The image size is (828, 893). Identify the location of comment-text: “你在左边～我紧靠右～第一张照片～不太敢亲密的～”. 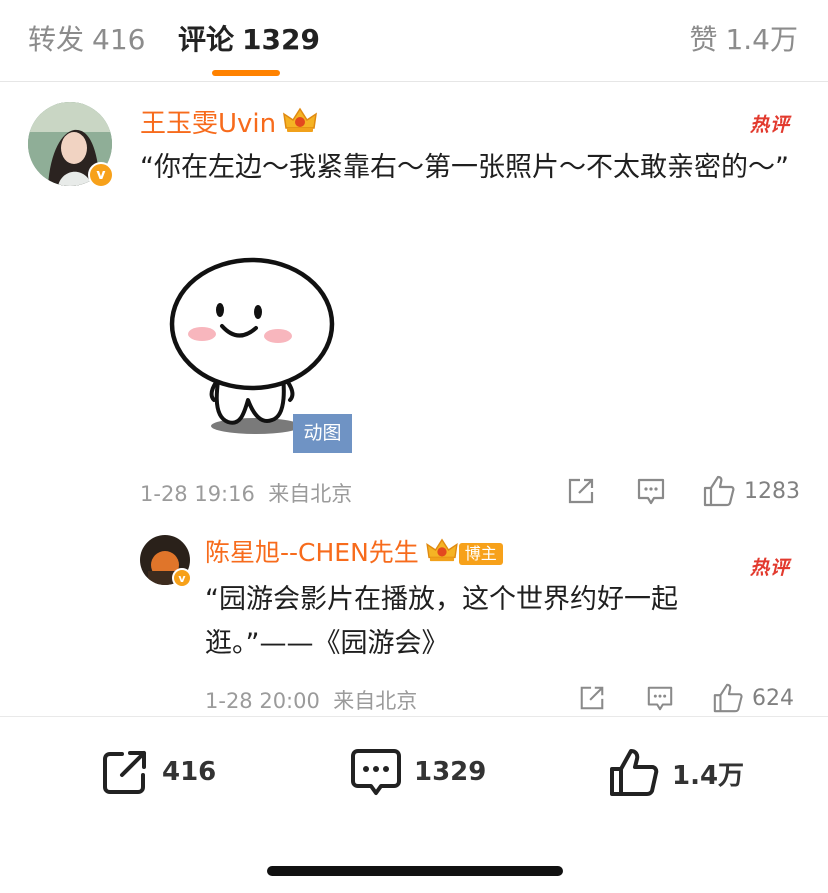
(464, 167).